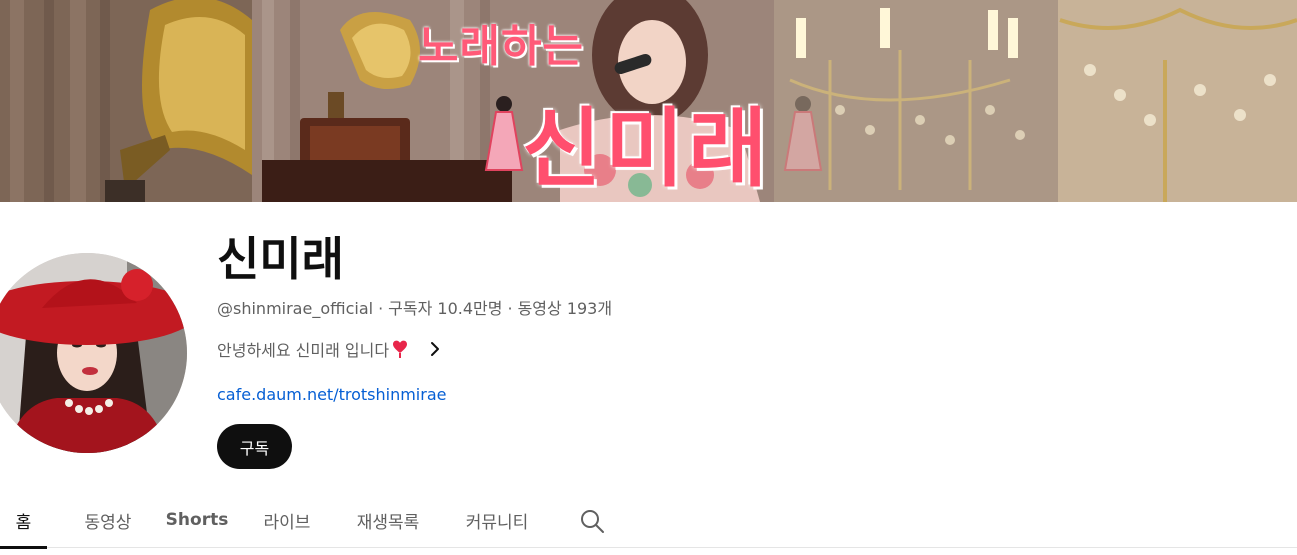  What do you see at coordinates (303, 350) in the screenshot?
I see `description-text: 안녕하세요 신미래 입니다` at bounding box center [303, 350].